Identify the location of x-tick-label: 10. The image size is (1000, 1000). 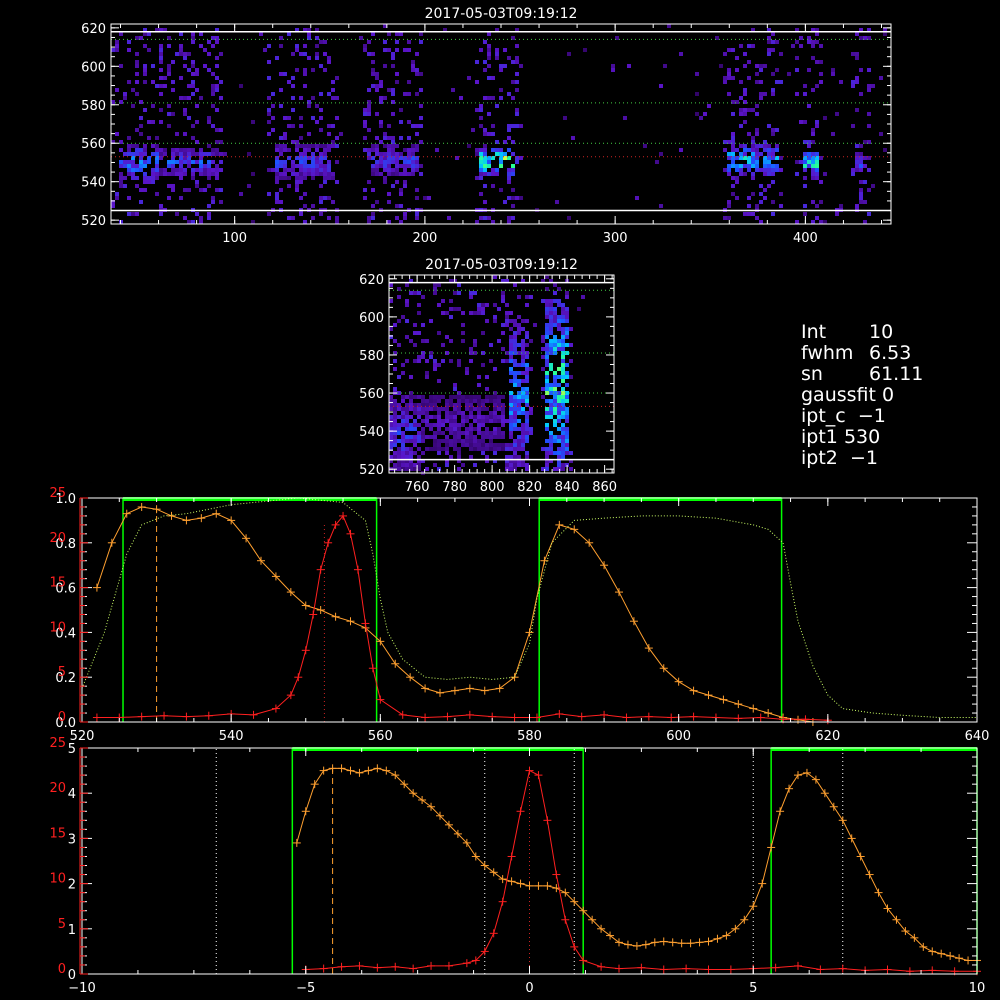
(977, 988).